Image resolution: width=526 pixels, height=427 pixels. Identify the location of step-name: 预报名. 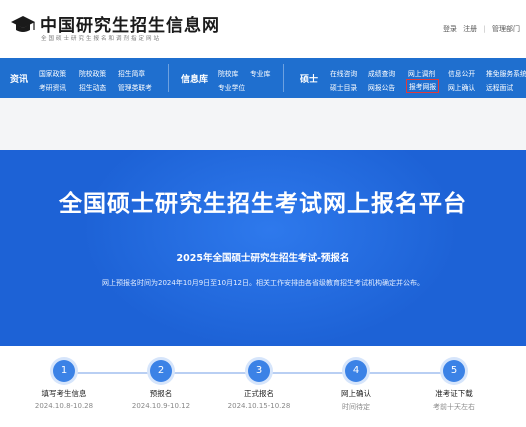
(161, 393).